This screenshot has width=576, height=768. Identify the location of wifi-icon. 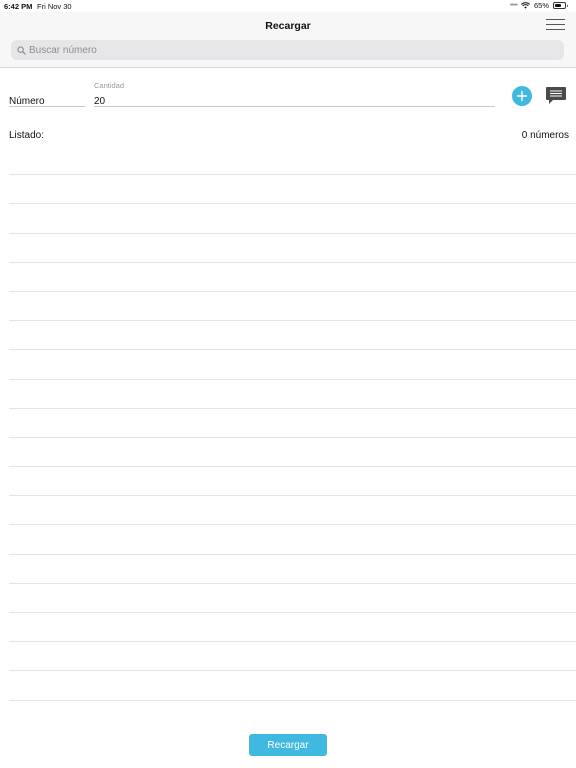
(525, 5).